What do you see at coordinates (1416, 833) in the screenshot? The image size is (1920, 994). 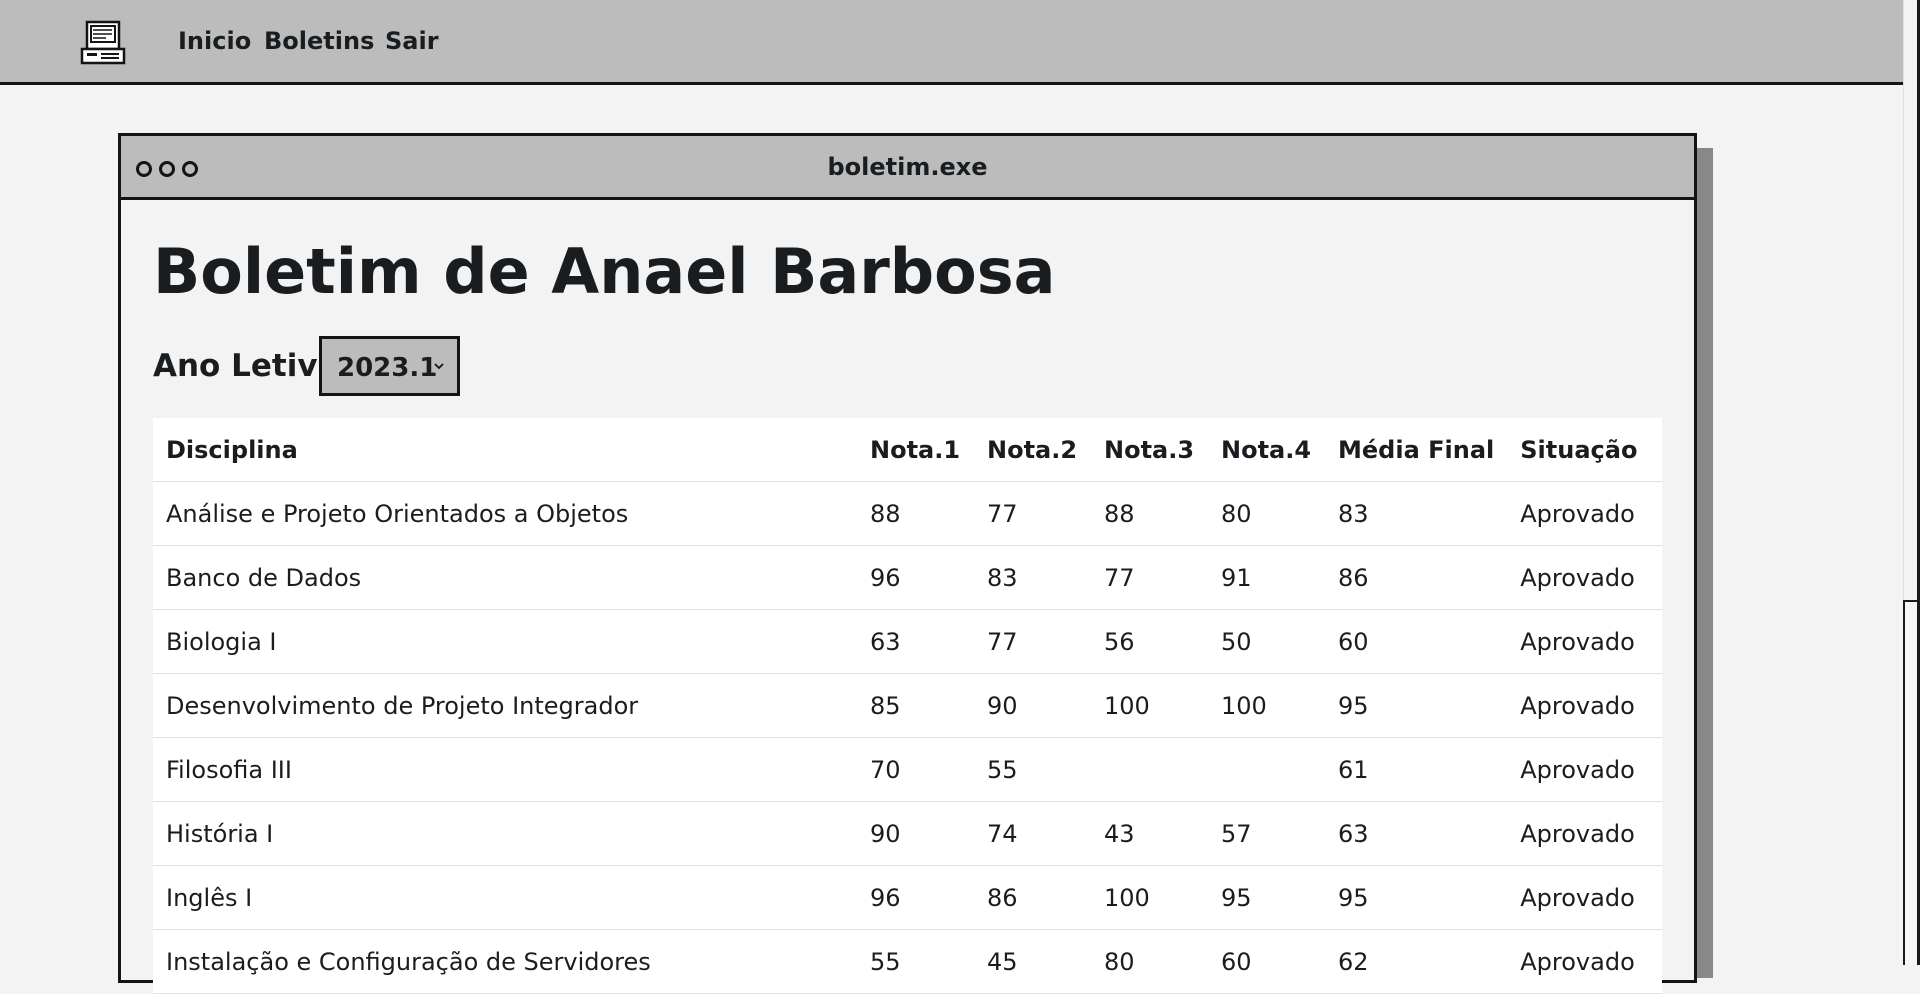 I see `cell-media-final: 63` at bounding box center [1416, 833].